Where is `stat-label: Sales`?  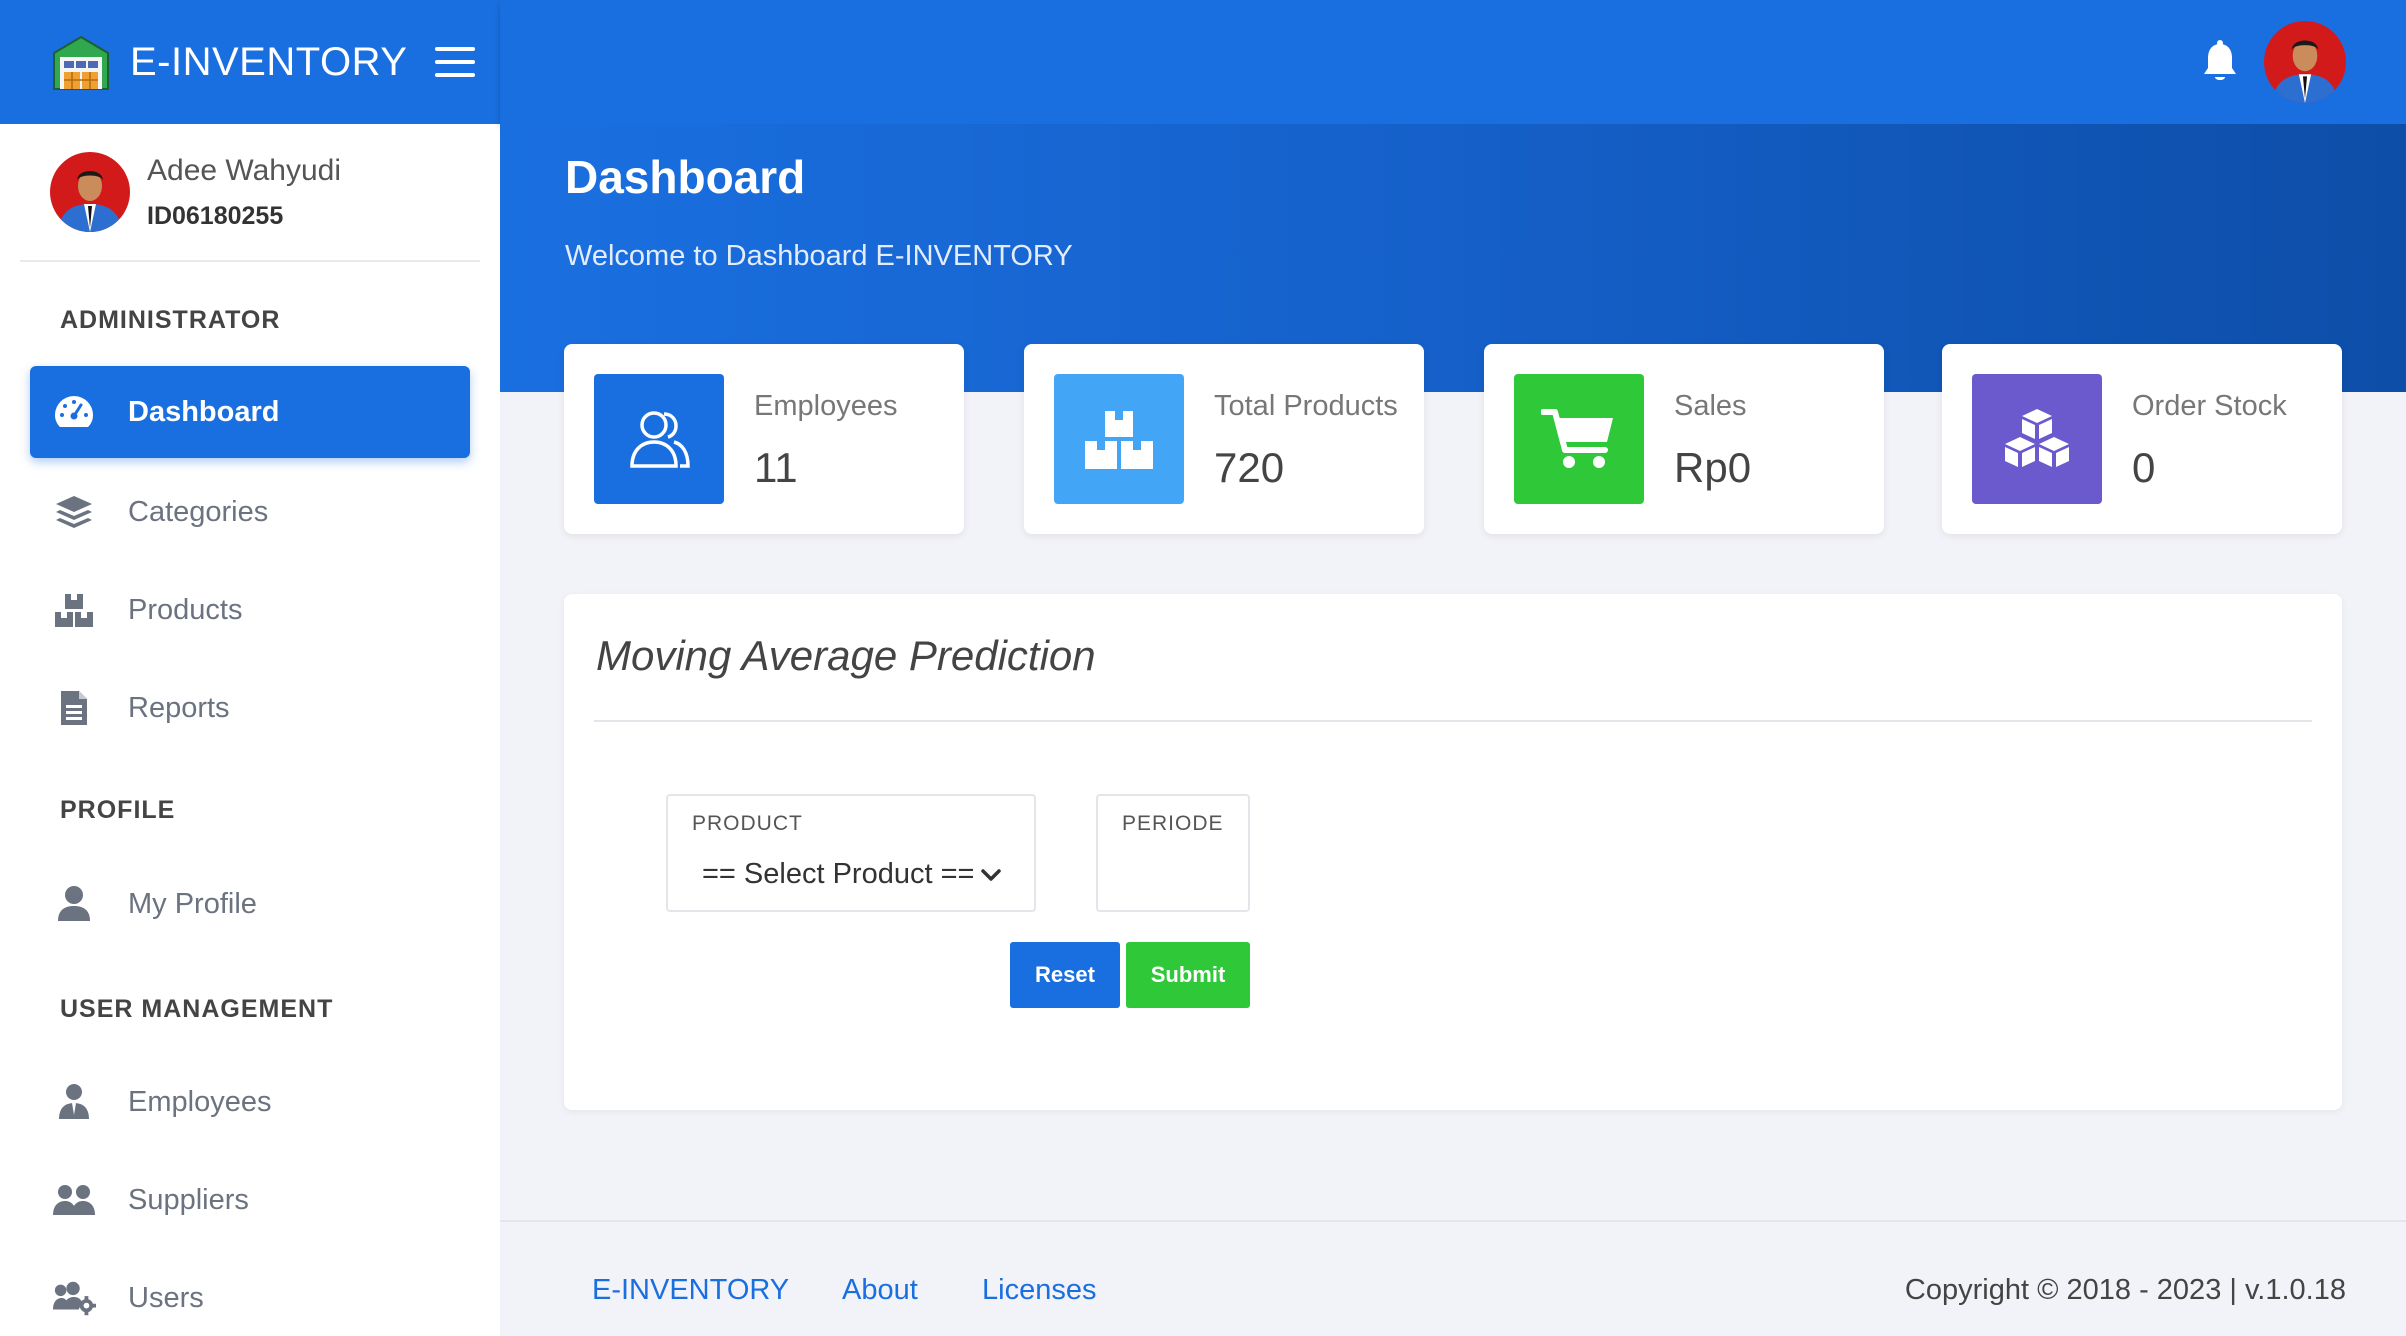
stat-label: Sales is located at coordinates (1710, 406).